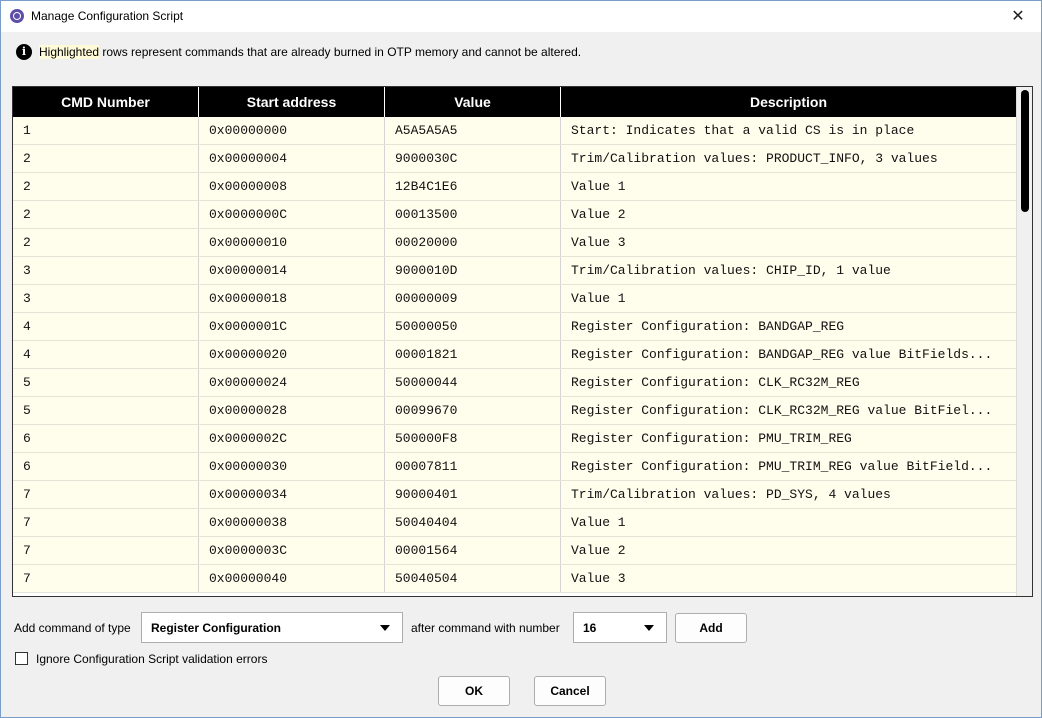 This screenshot has width=1042, height=718. I want to click on column-header-value: Value, so click(473, 102).